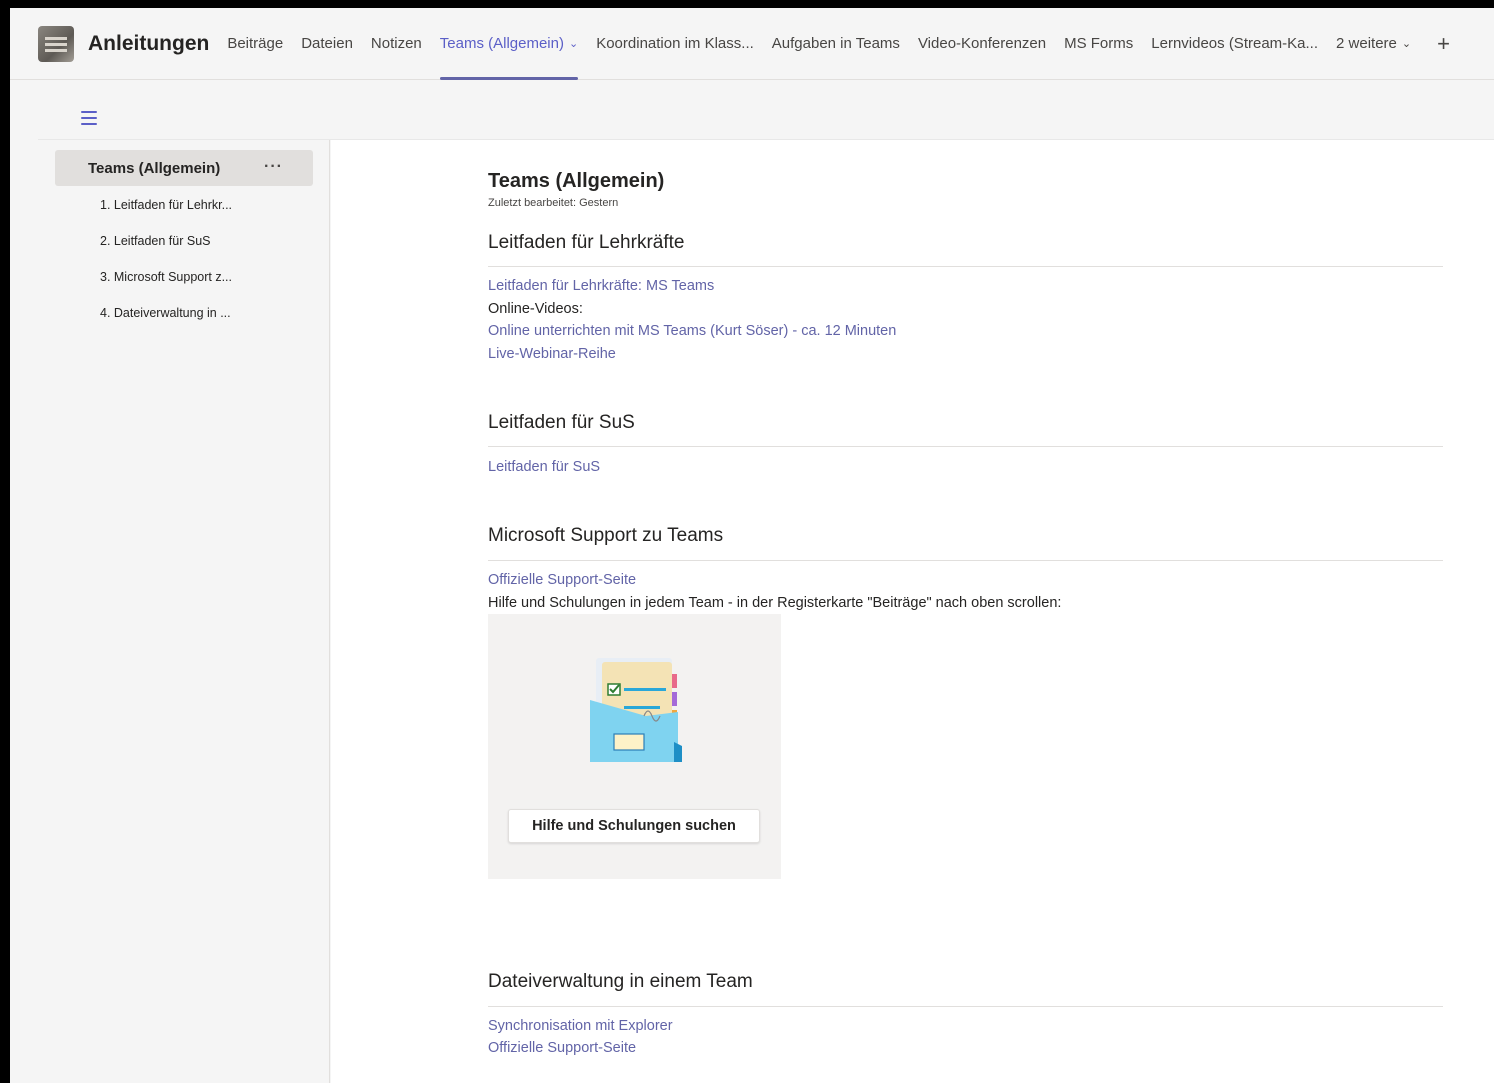 The height and width of the screenshot is (1083, 1494). I want to click on tab-aufgaben: Aufgaben in Teams, so click(836, 44).